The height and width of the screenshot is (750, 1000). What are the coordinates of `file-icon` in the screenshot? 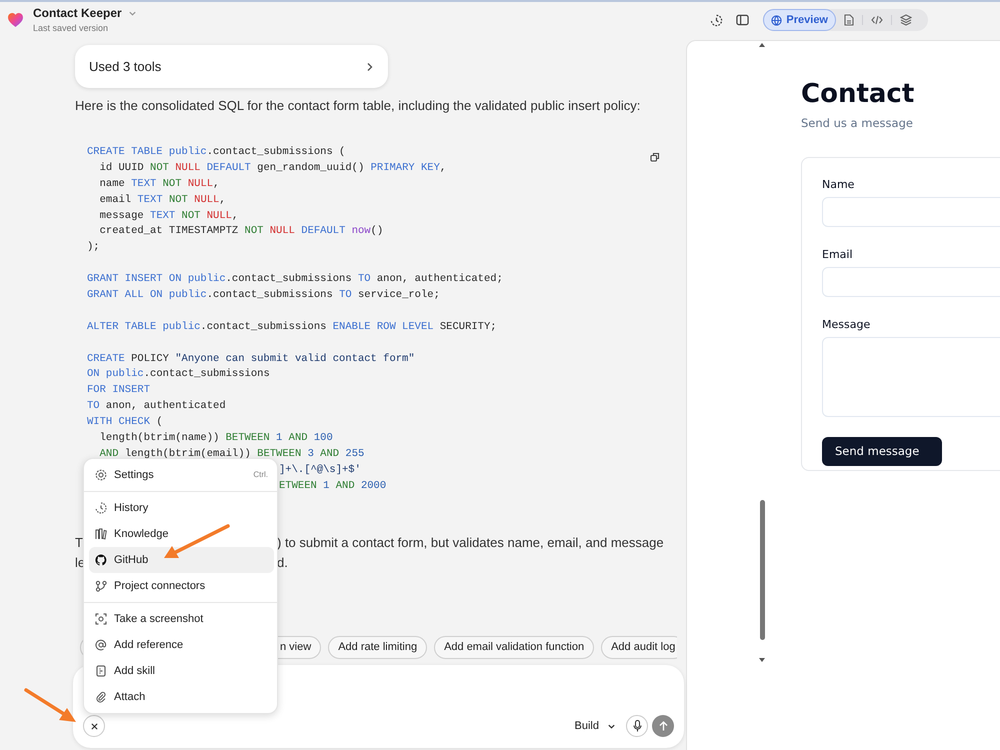 It's located at (849, 20).